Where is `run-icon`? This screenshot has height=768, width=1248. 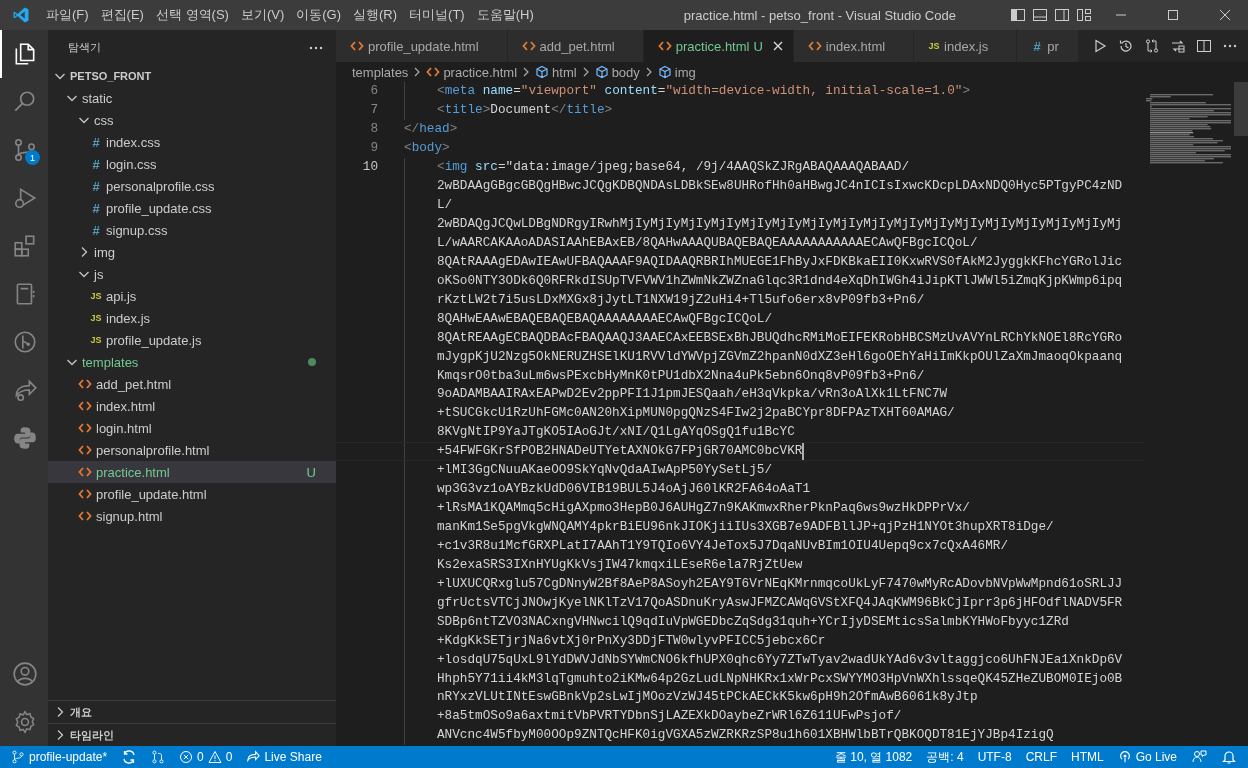
run-icon is located at coordinates (1100, 46).